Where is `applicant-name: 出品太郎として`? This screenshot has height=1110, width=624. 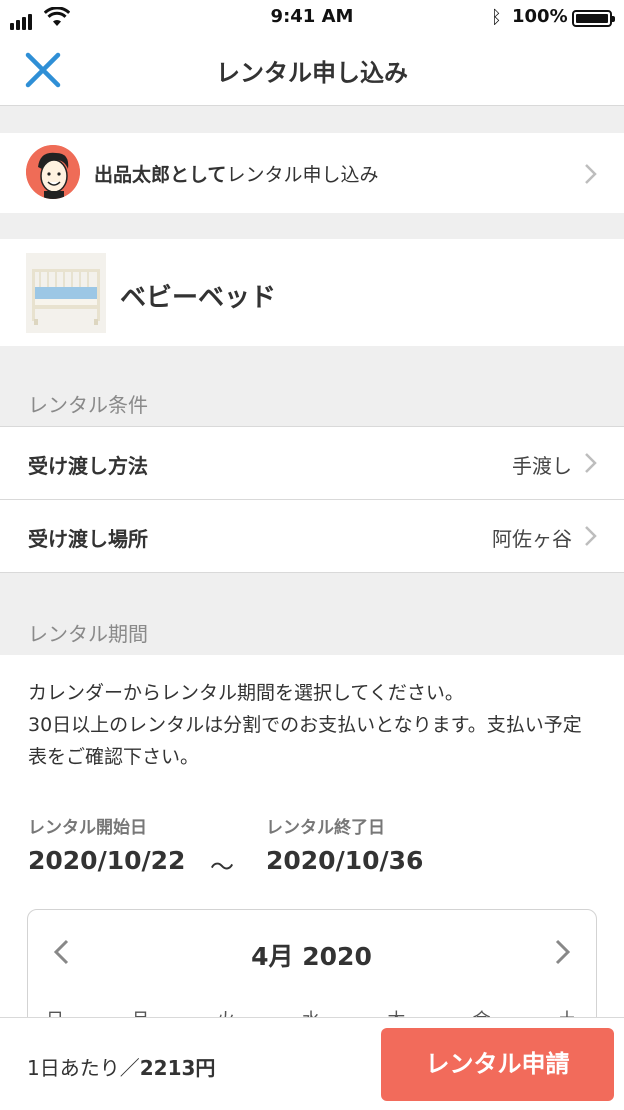 applicant-name: 出品太郎として is located at coordinates (160, 175).